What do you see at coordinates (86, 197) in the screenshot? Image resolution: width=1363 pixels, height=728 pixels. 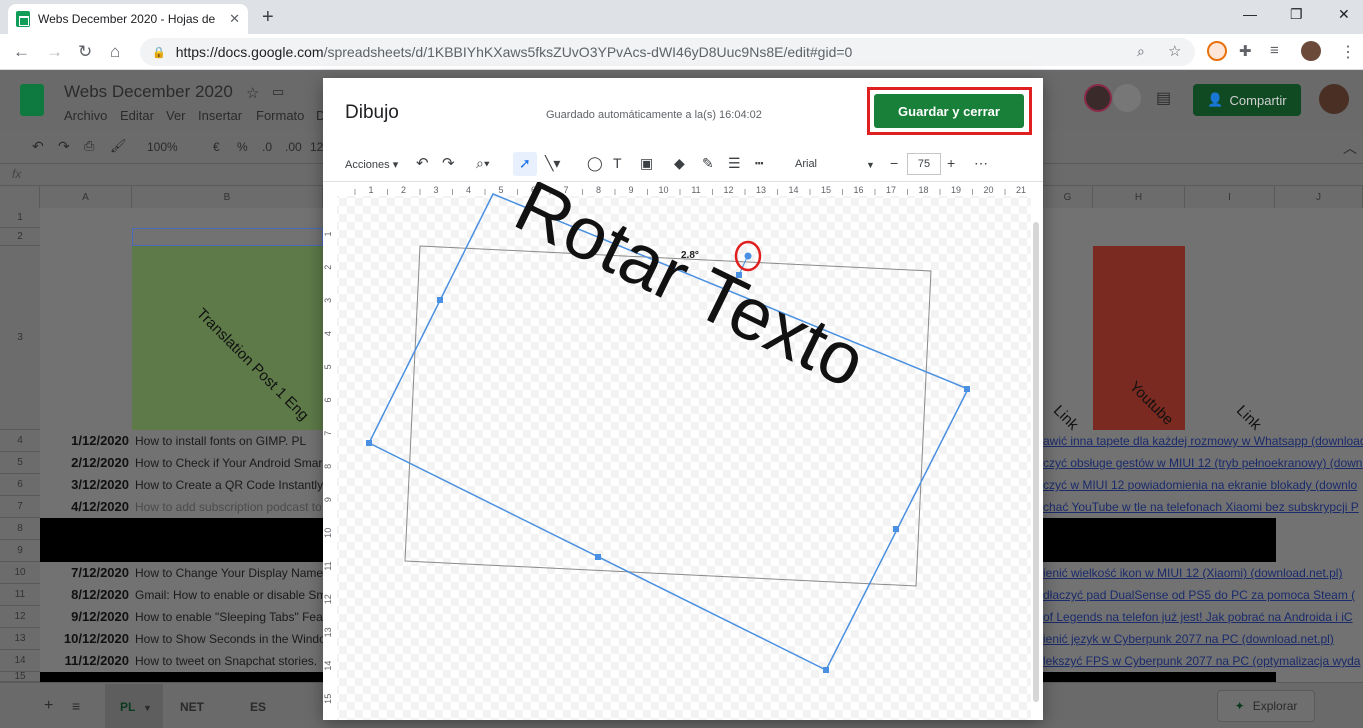 I see `column-header: A` at bounding box center [86, 197].